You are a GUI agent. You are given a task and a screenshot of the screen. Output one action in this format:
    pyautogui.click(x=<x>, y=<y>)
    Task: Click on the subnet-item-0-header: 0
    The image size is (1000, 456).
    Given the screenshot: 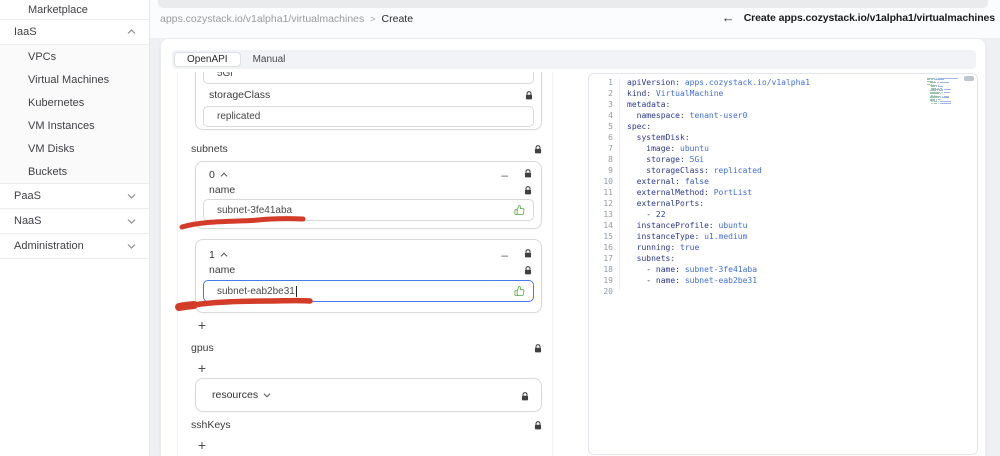 What is the action you would take?
    pyautogui.click(x=218, y=175)
    